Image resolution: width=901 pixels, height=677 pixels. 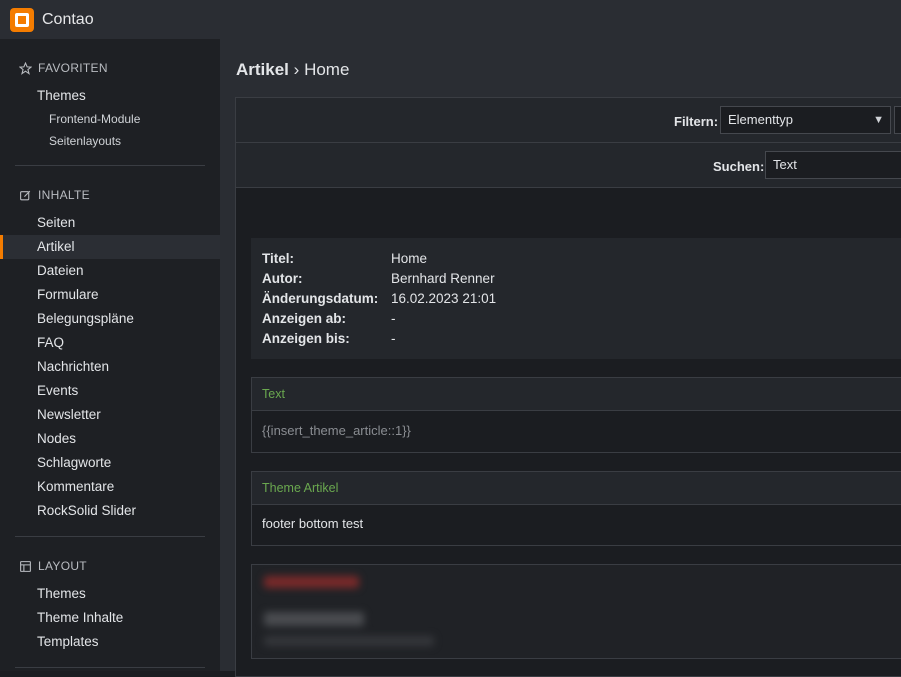 What do you see at coordinates (278, 258) in the screenshot?
I see `info-key: Titel:` at bounding box center [278, 258].